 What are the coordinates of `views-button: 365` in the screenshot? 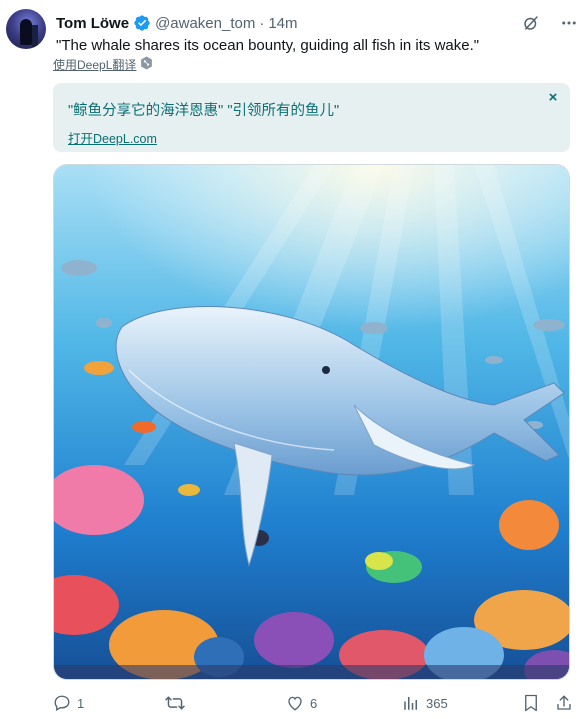 It's located at (425, 703).